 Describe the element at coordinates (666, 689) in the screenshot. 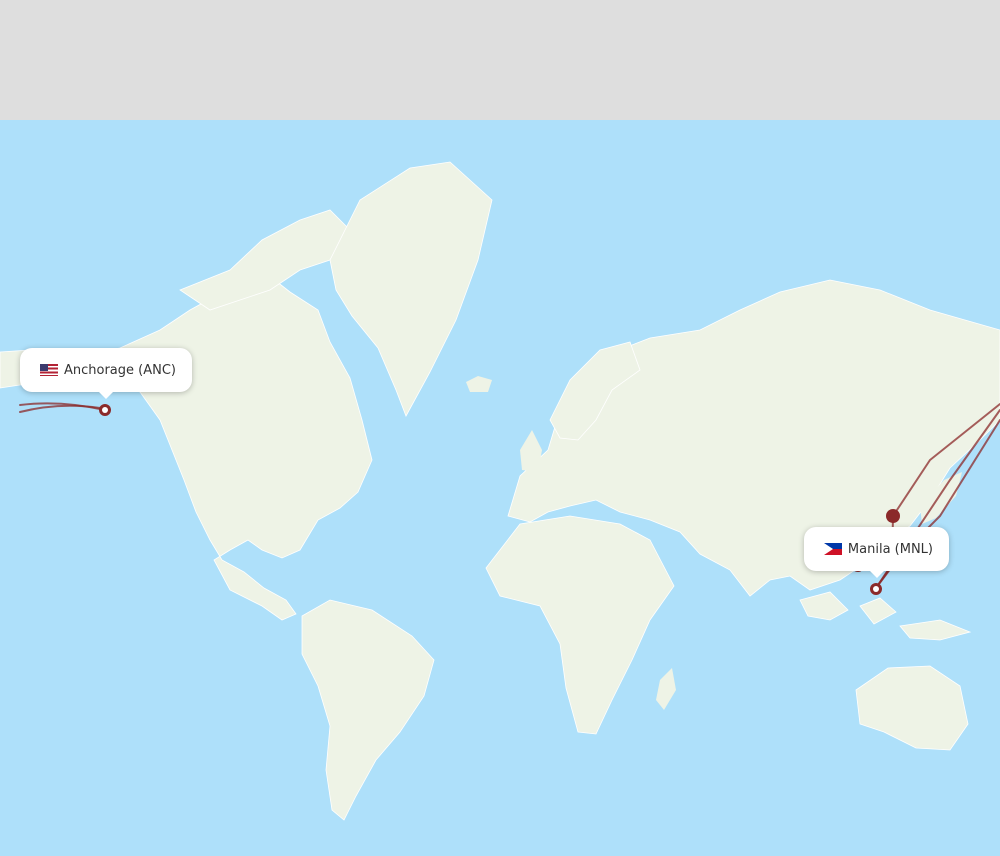

I see `madagascar-landmass` at that location.